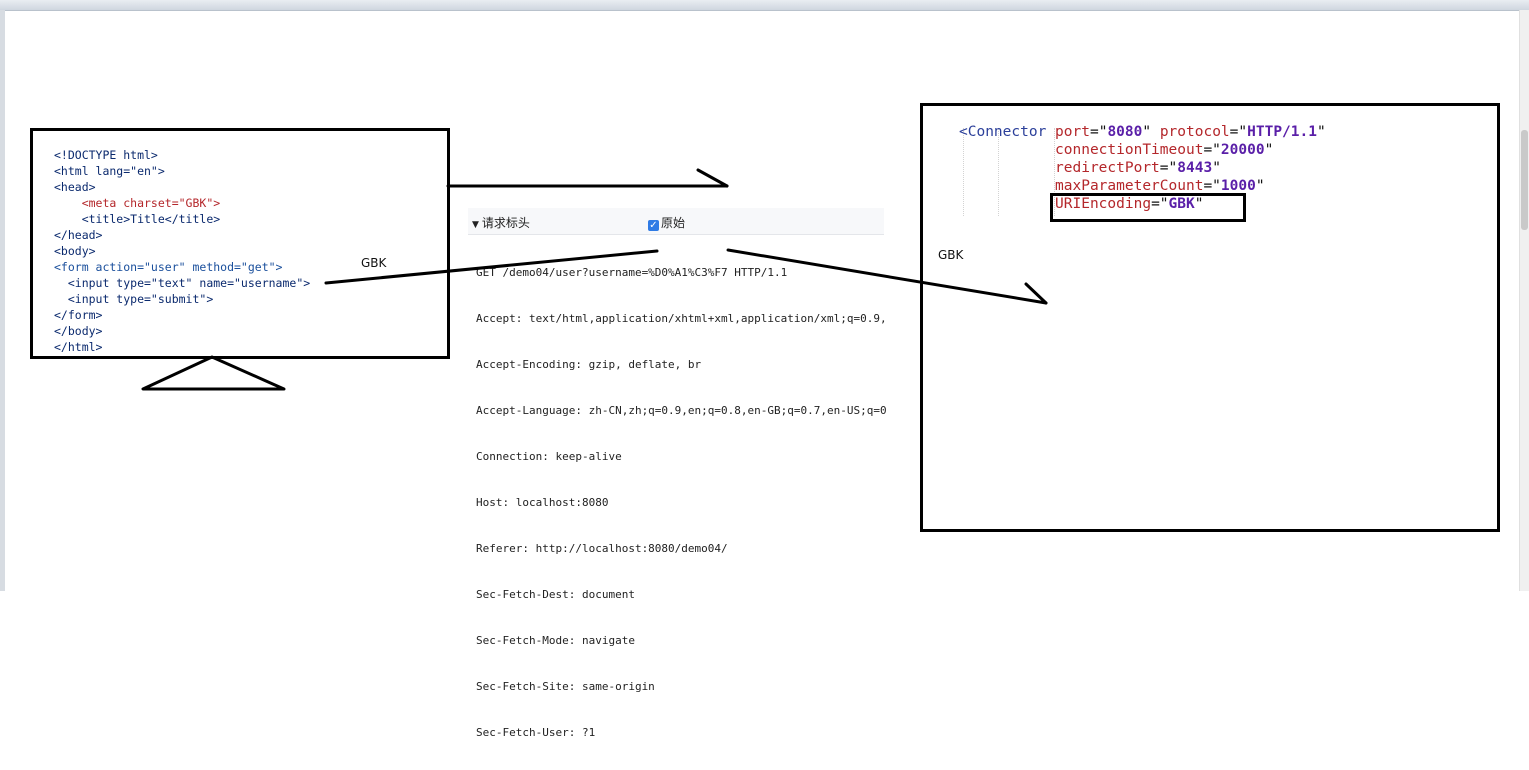 The height and width of the screenshot is (770, 1529). Describe the element at coordinates (213, 373) in the screenshot. I see `monitor-stand` at that location.